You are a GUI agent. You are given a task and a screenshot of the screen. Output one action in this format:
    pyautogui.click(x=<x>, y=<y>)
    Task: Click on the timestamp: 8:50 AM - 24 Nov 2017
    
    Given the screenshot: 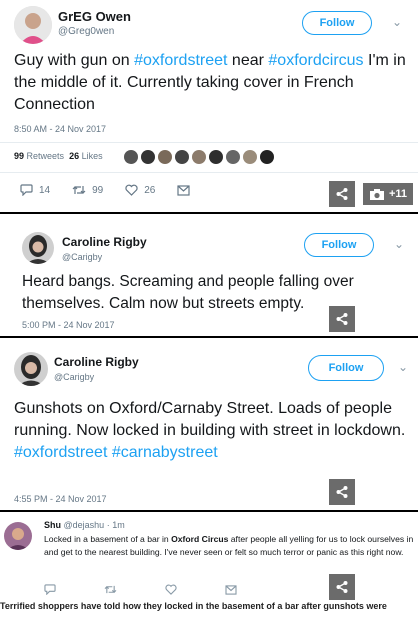 What is the action you would take?
    pyautogui.click(x=60, y=129)
    